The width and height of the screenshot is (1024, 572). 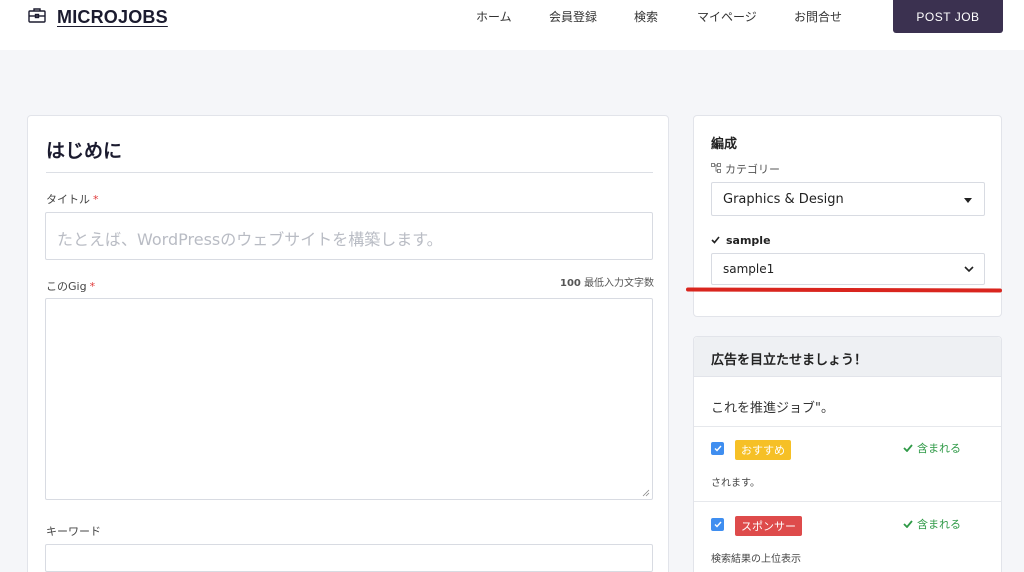 What do you see at coordinates (494, 16) in the screenshot?
I see `nav-home: ホーム` at bounding box center [494, 16].